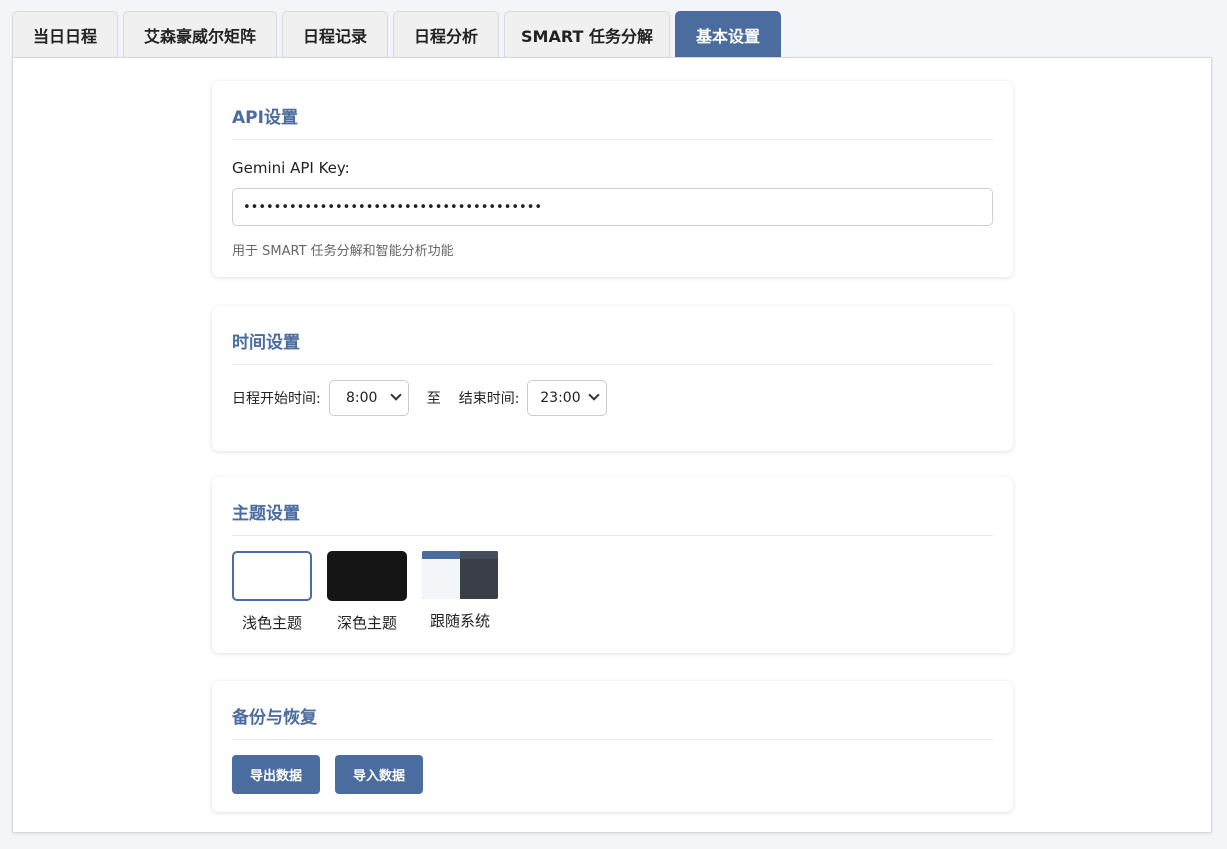 This screenshot has width=1227, height=849. I want to click on end-time-select: 23:00, so click(567, 398).